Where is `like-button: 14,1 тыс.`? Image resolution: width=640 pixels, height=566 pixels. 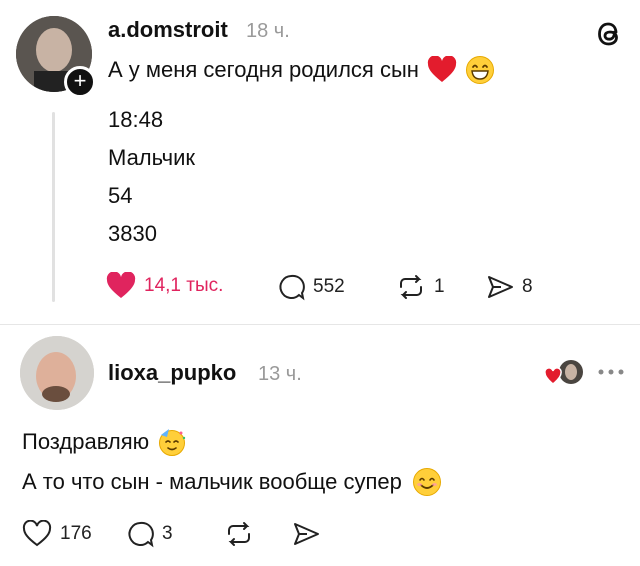 like-button: 14,1 тыс. is located at coordinates (164, 286).